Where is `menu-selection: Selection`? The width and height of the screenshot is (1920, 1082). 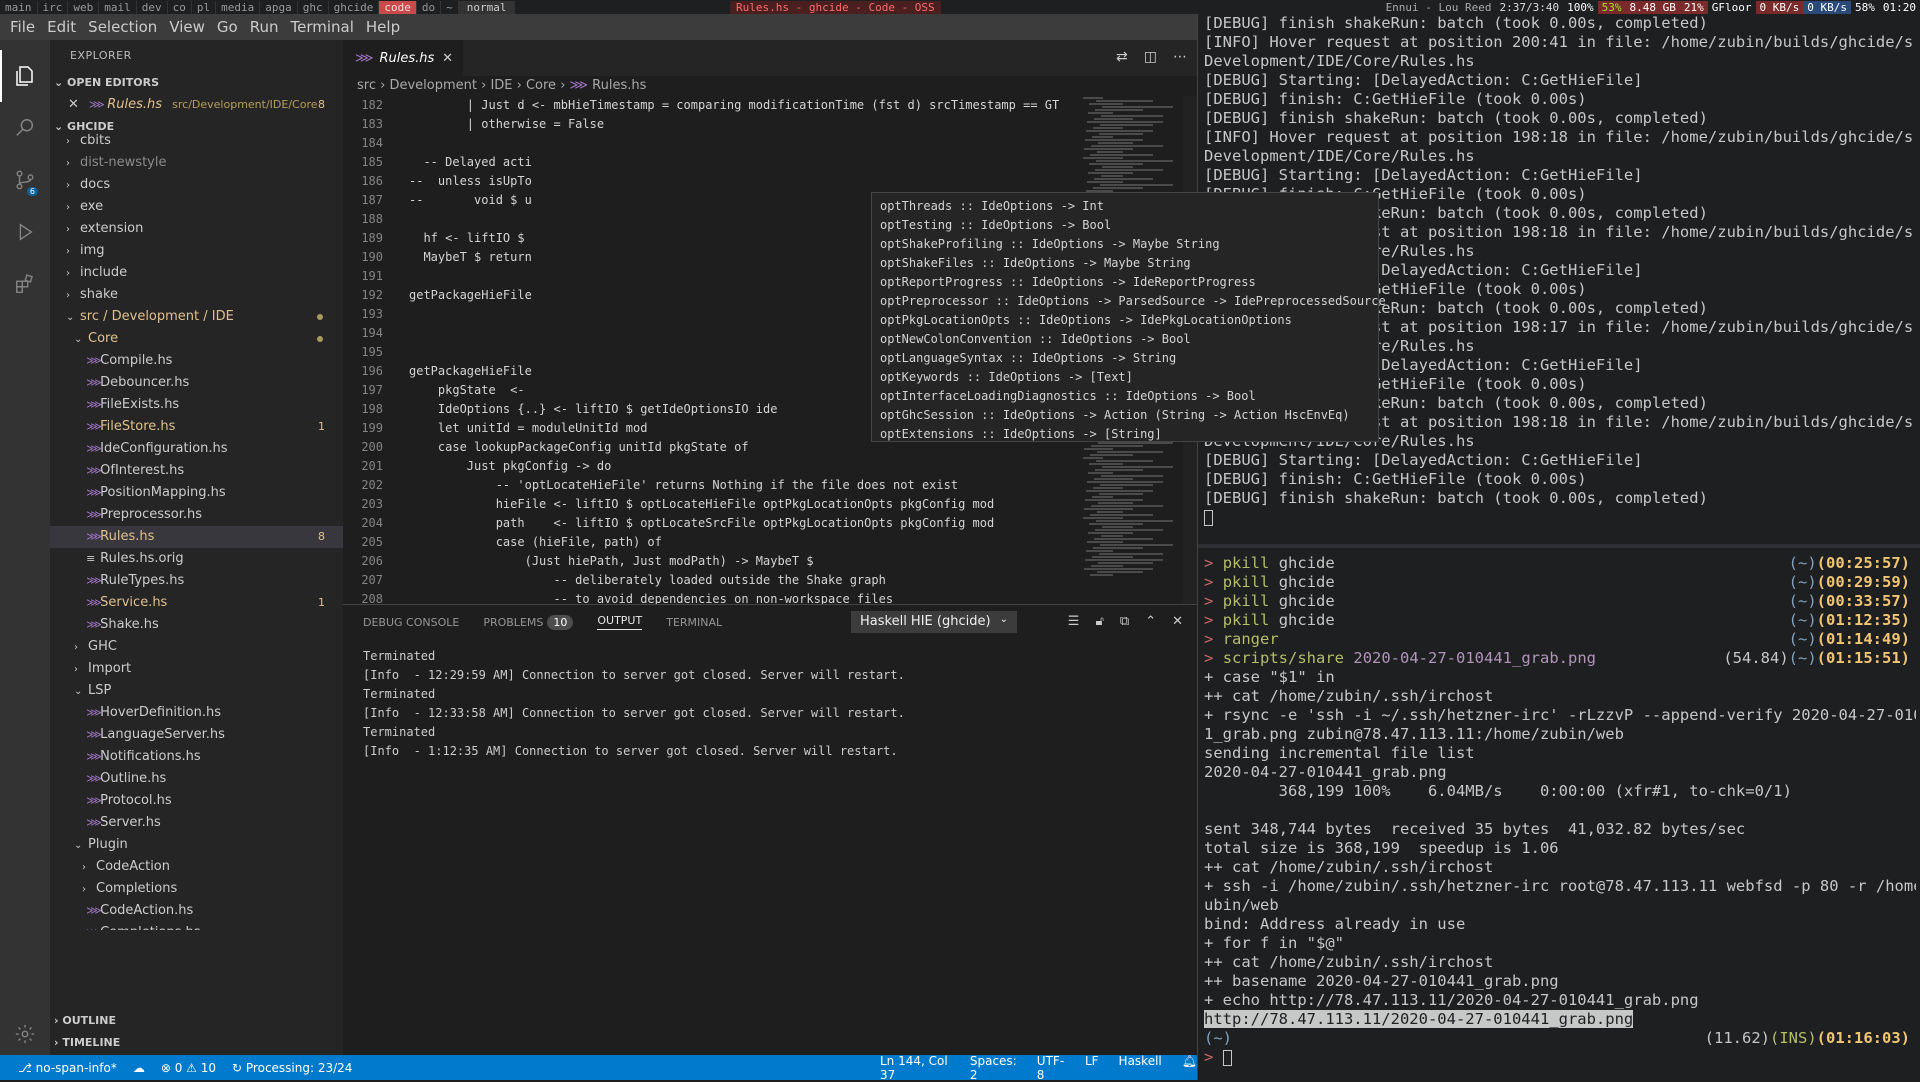
menu-selection: Selection is located at coordinates (122, 27).